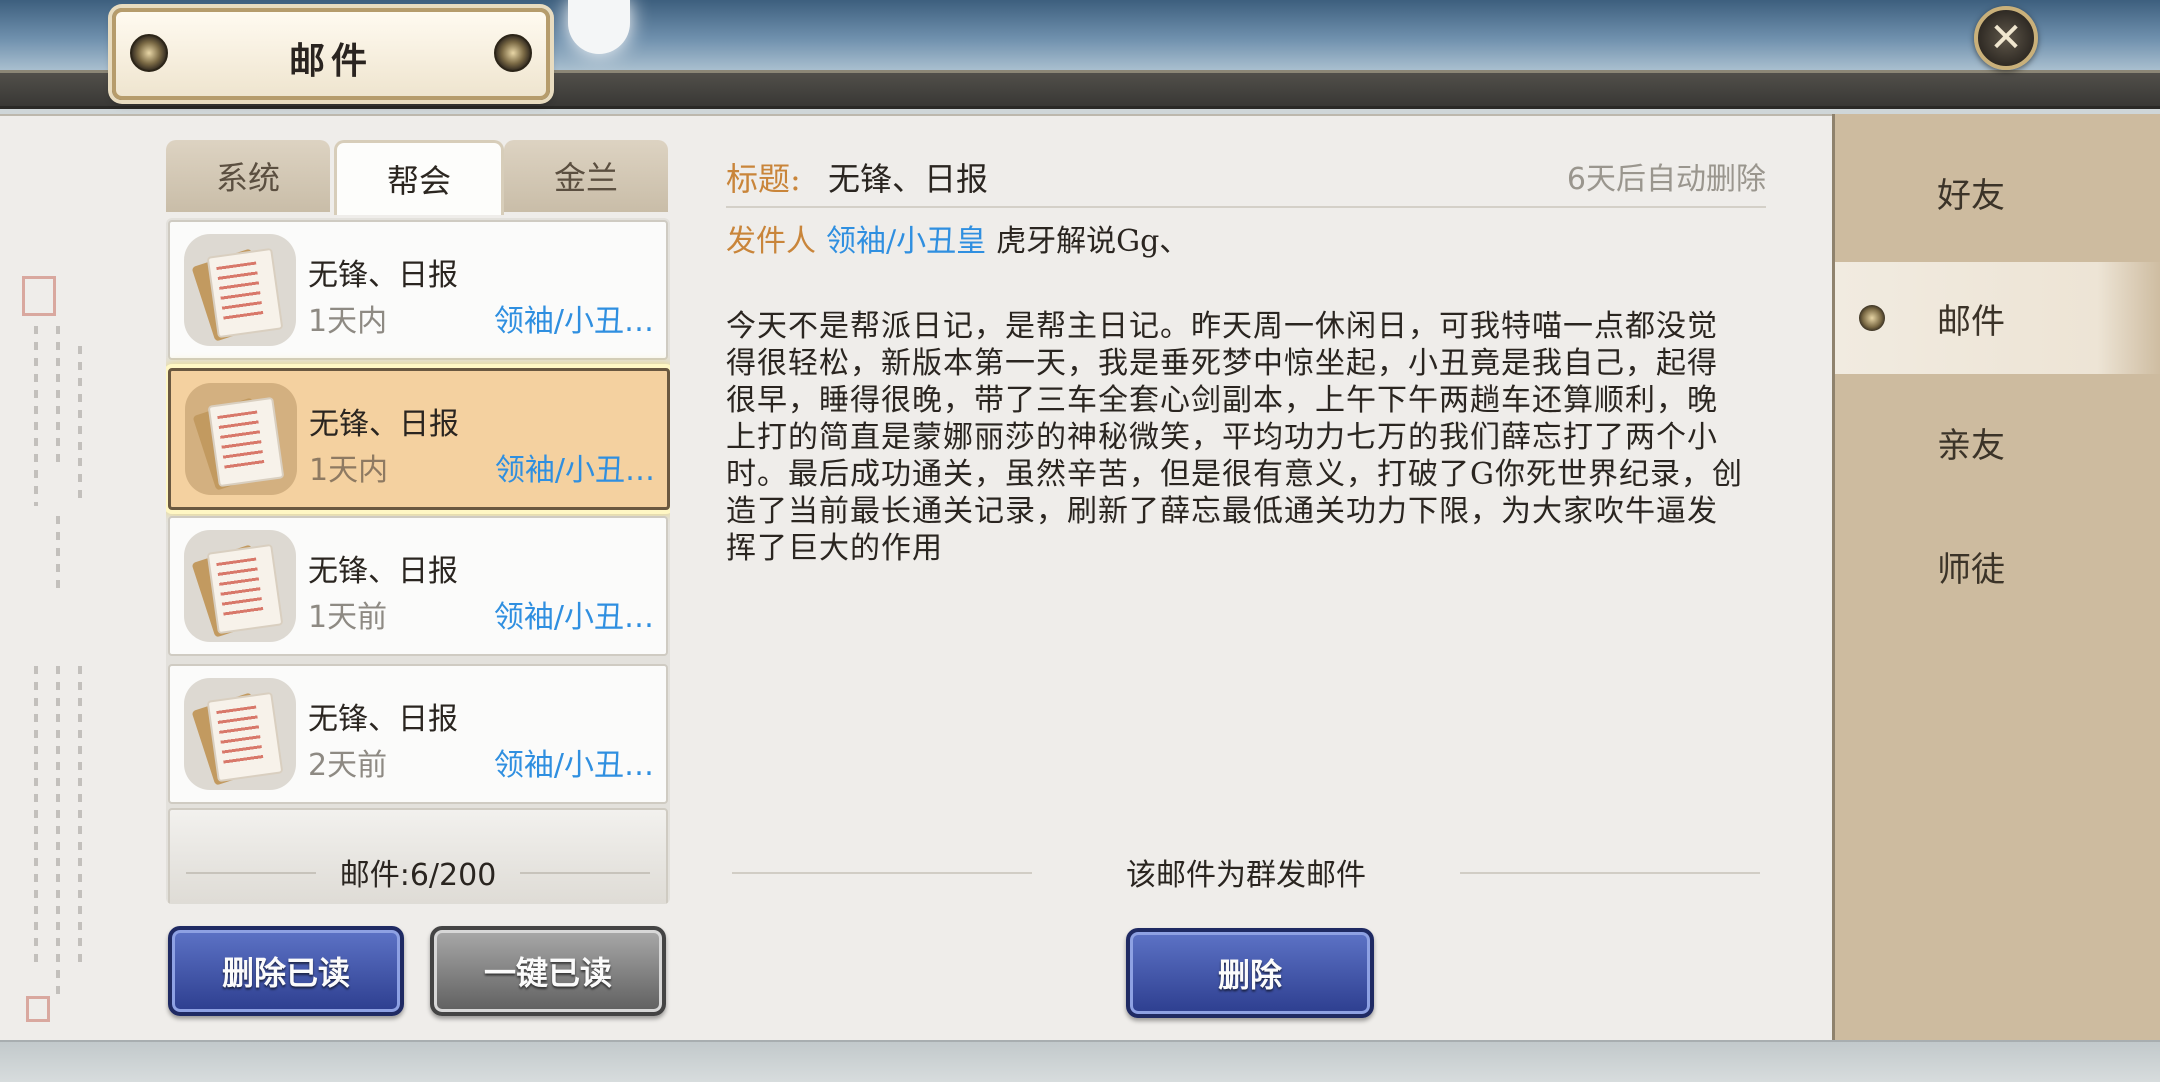  What do you see at coordinates (1971, 569) in the screenshot?
I see `side-nav-label: 师徒` at bounding box center [1971, 569].